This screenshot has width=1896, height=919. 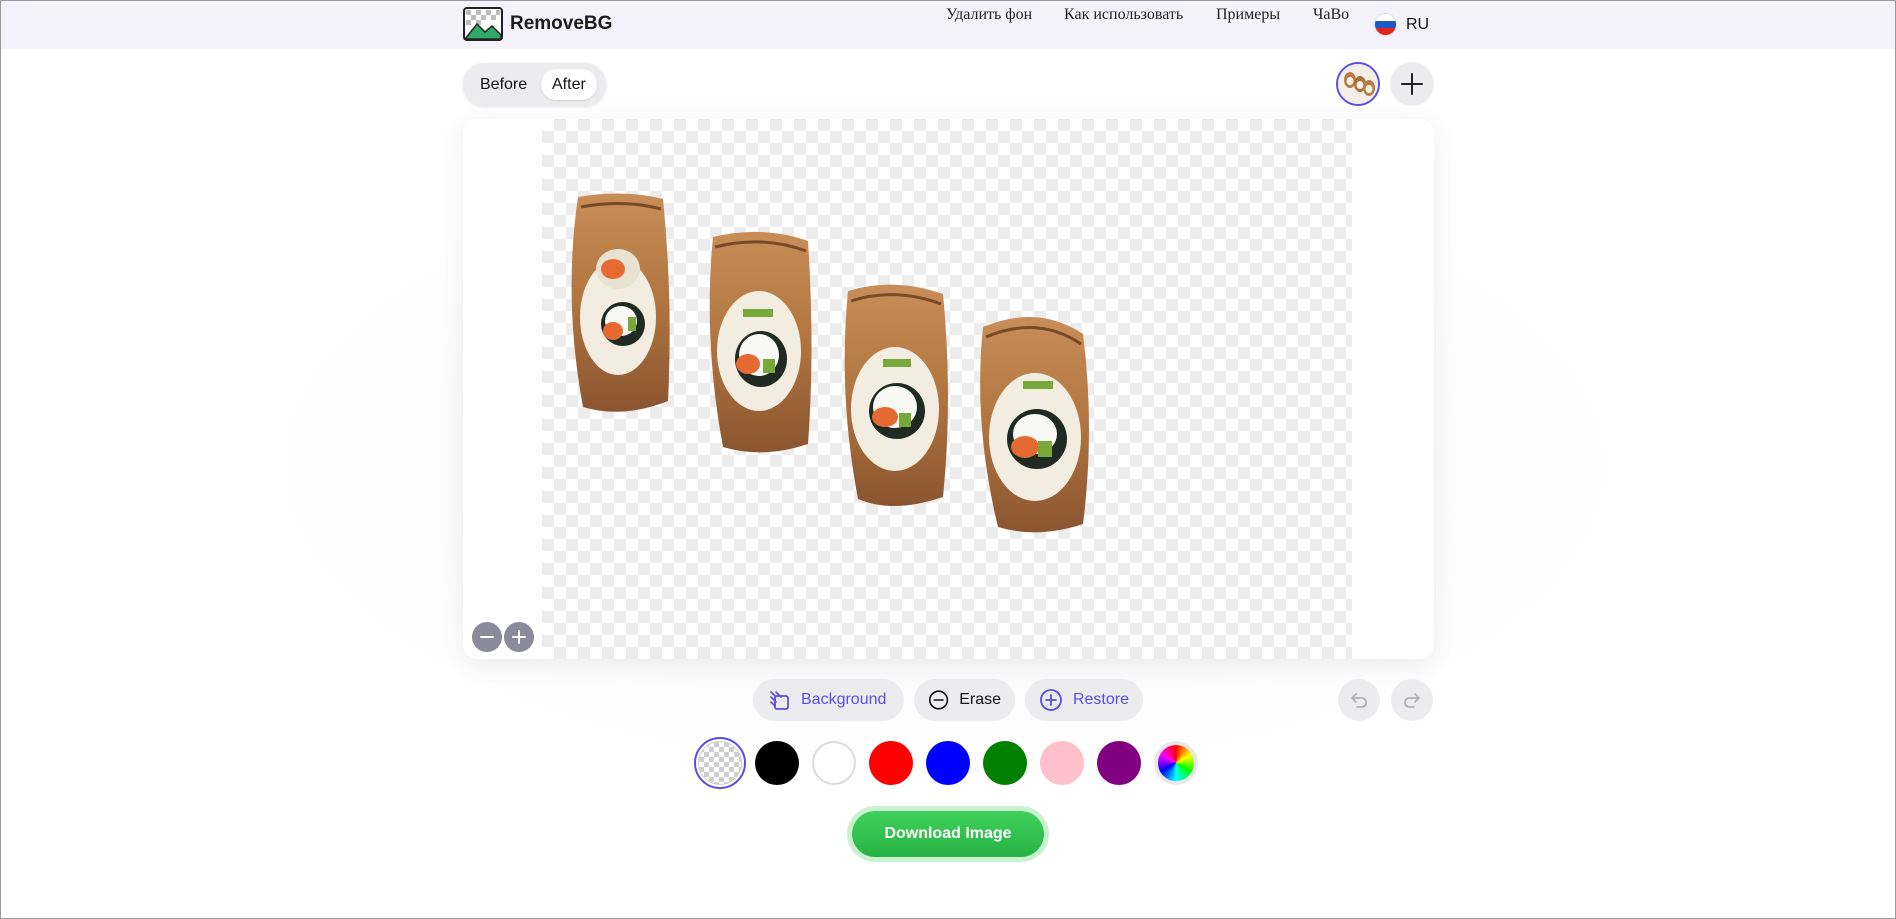 What do you see at coordinates (938, 700) in the screenshot?
I see `minus-circle-icon` at bounding box center [938, 700].